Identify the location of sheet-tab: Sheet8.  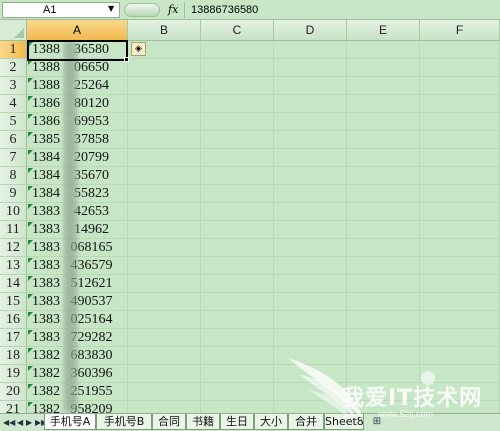
(344, 422).